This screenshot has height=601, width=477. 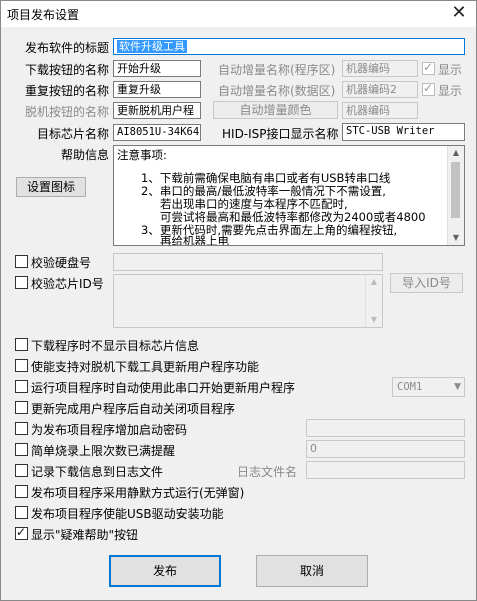 I want to click on cancel-button: 取消, so click(x=312, y=571).